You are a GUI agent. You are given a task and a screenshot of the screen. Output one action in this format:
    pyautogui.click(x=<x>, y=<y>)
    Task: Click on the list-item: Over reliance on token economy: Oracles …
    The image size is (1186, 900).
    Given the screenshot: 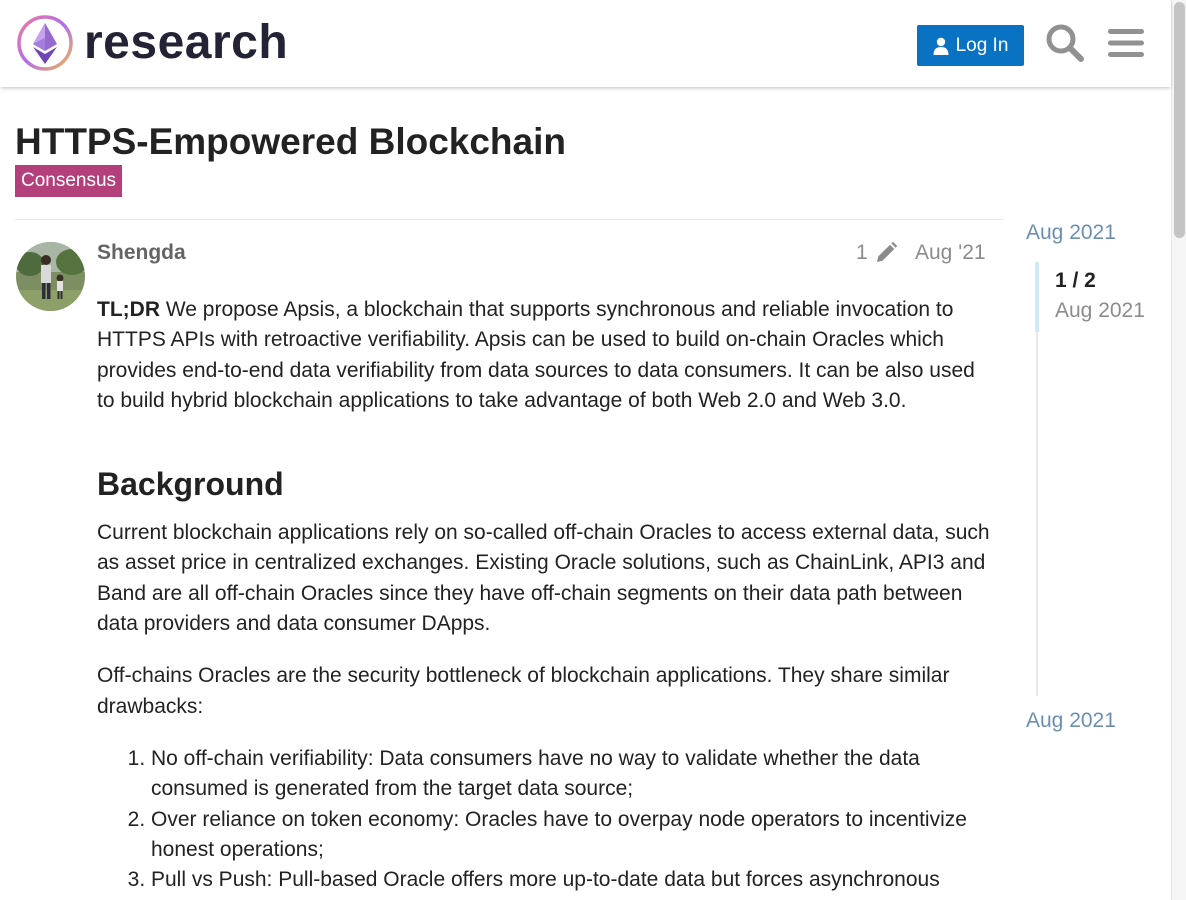 What is the action you would take?
    pyautogui.click(x=574, y=835)
    